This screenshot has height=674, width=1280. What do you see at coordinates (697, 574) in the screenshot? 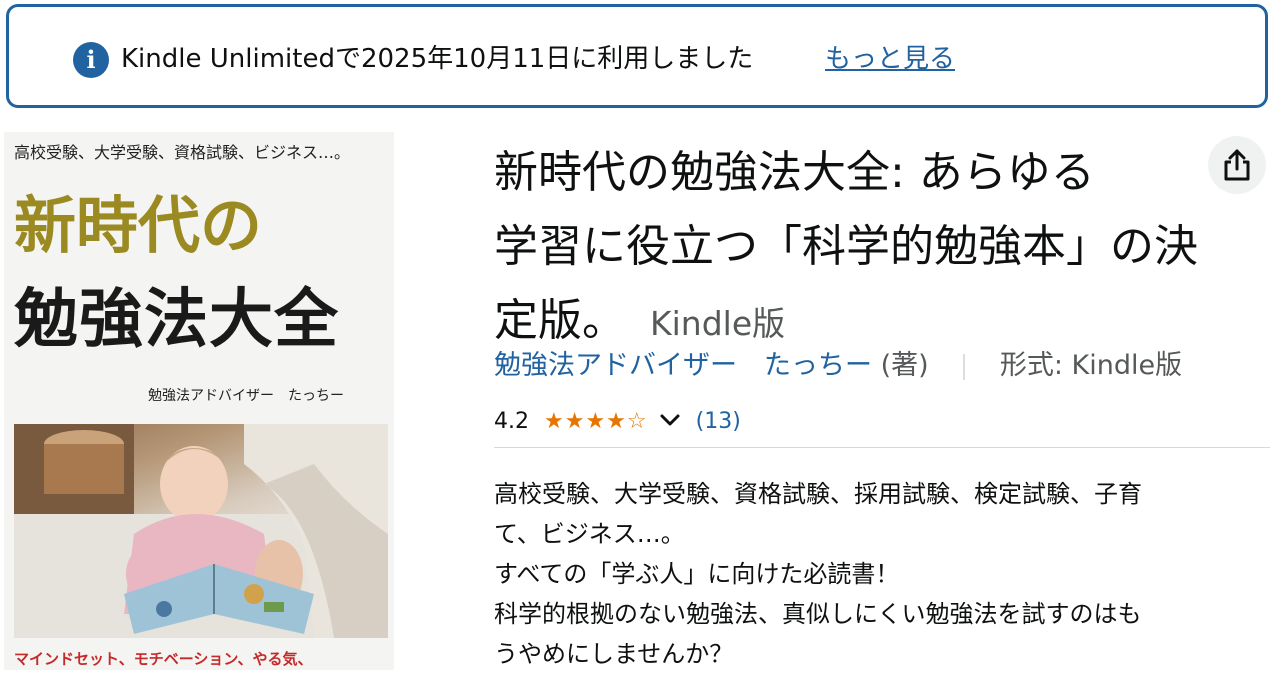
I see `description-line: すべての「学ぶ人」に向けた必読書！` at bounding box center [697, 574].